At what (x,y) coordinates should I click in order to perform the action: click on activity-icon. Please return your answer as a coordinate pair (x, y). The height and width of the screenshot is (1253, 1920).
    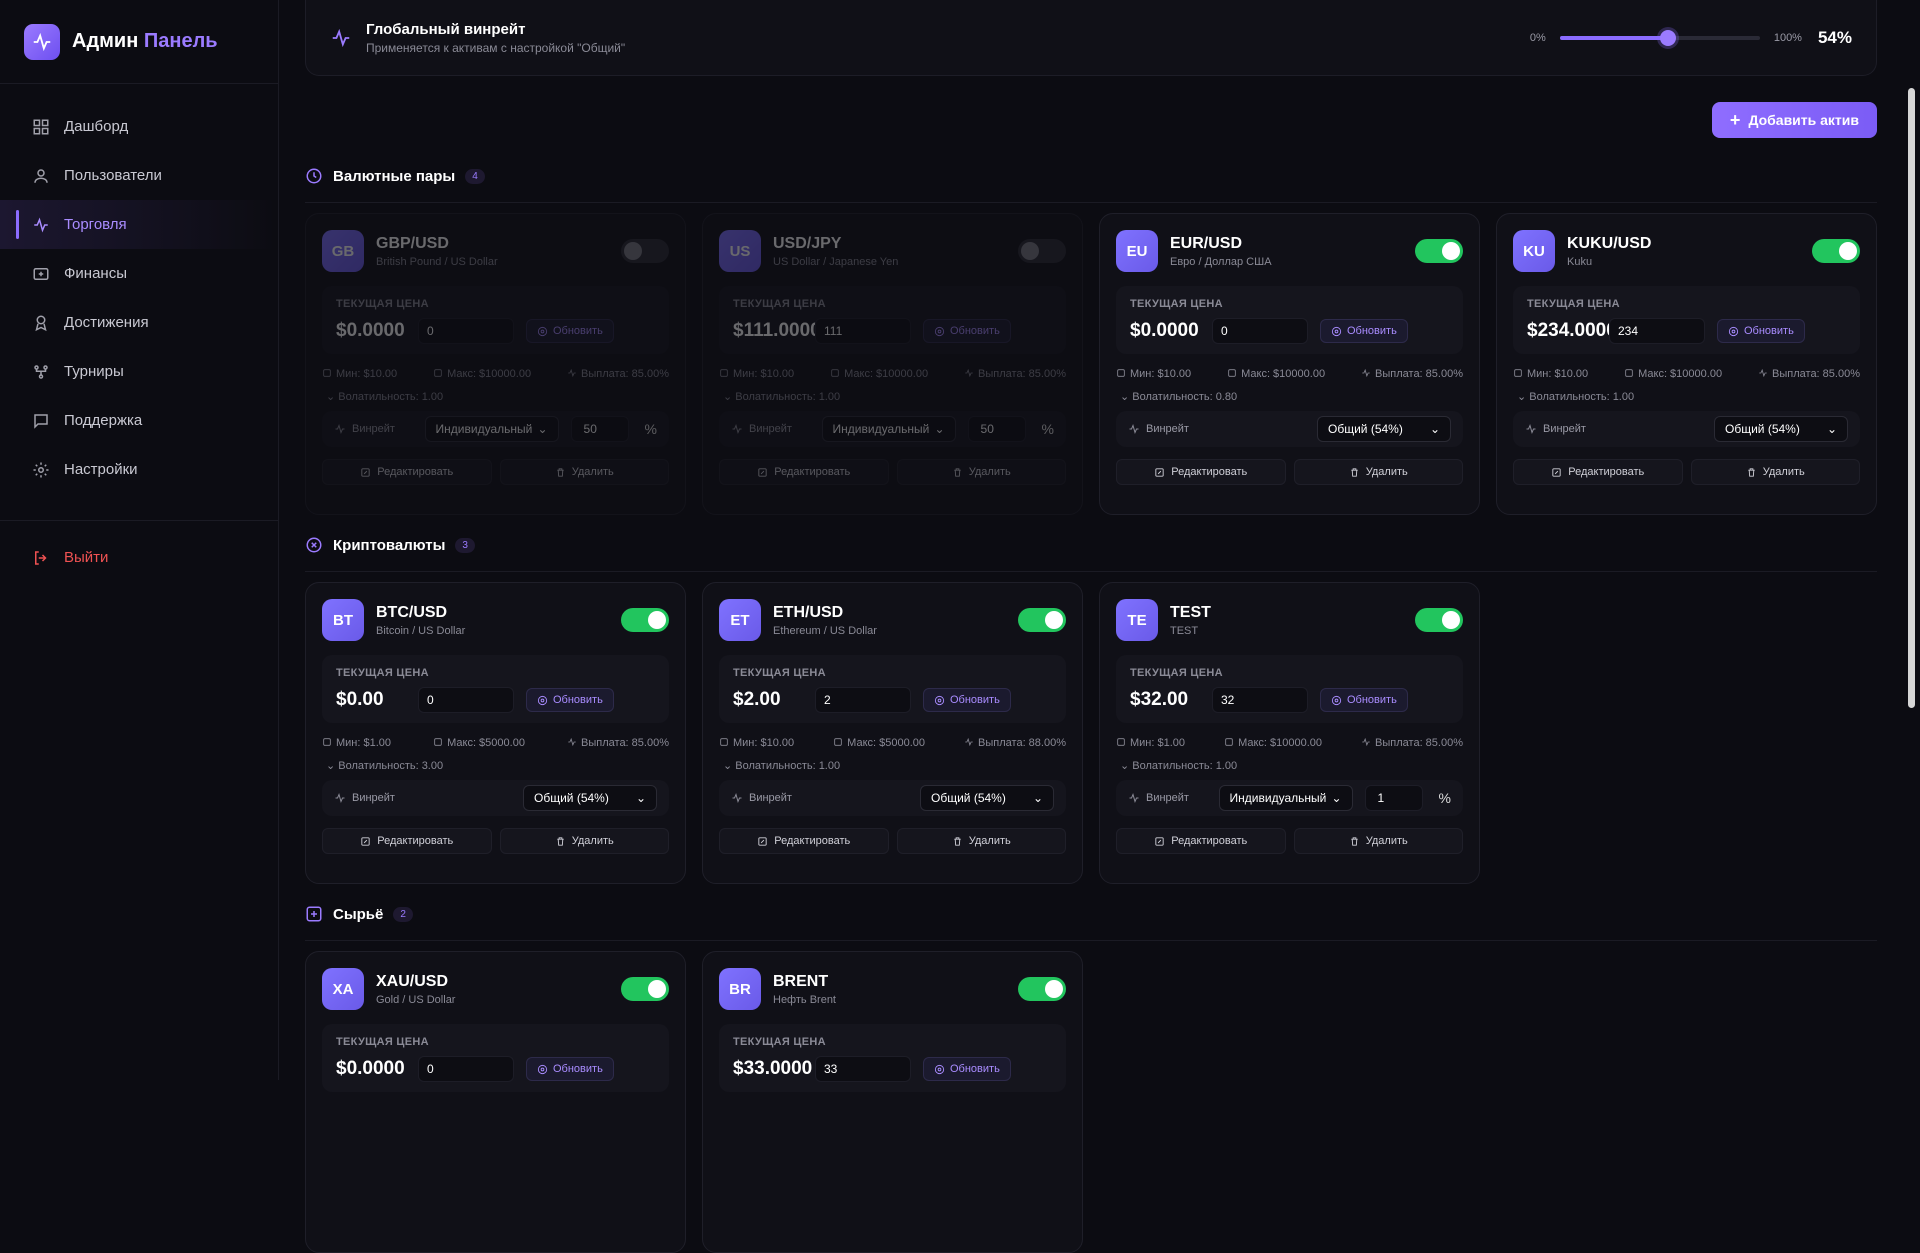
    Looking at the image, I should click on (340, 429).